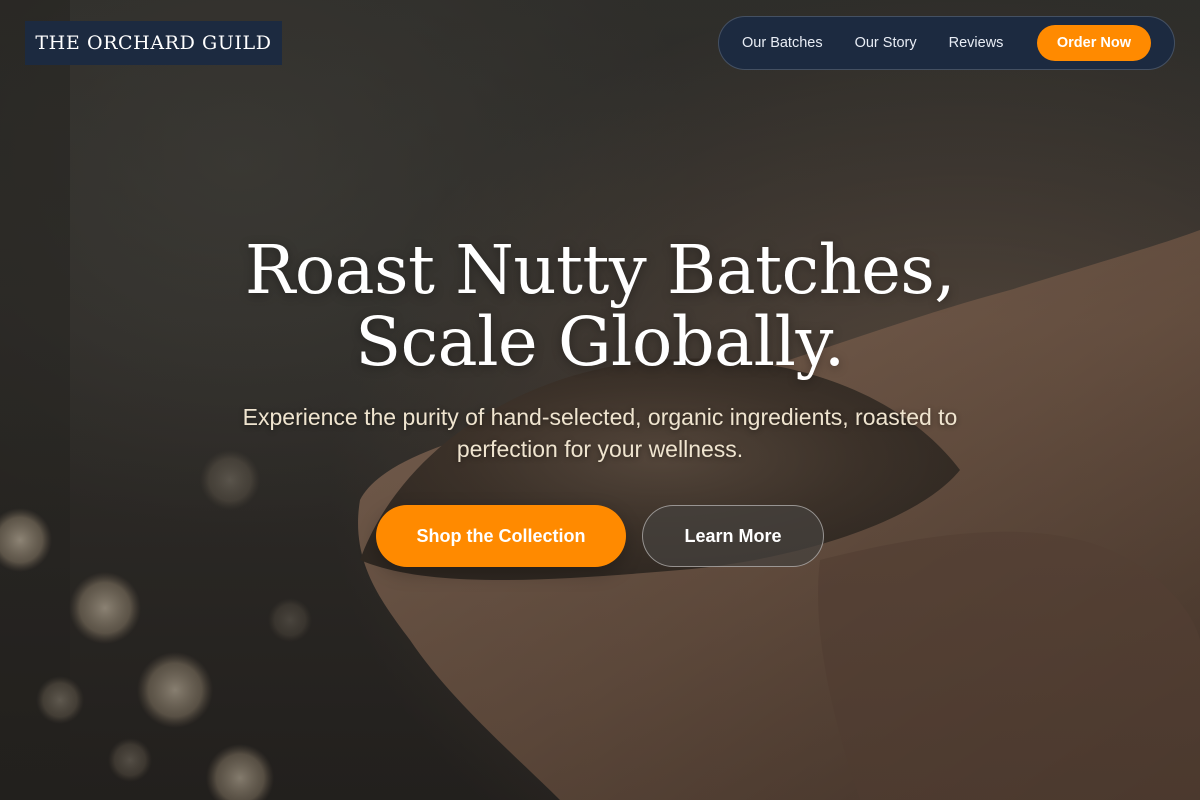  Describe the element at coordinates (733, 536) in the screenshot. I see `learn-more-button: Learn More` at that location.